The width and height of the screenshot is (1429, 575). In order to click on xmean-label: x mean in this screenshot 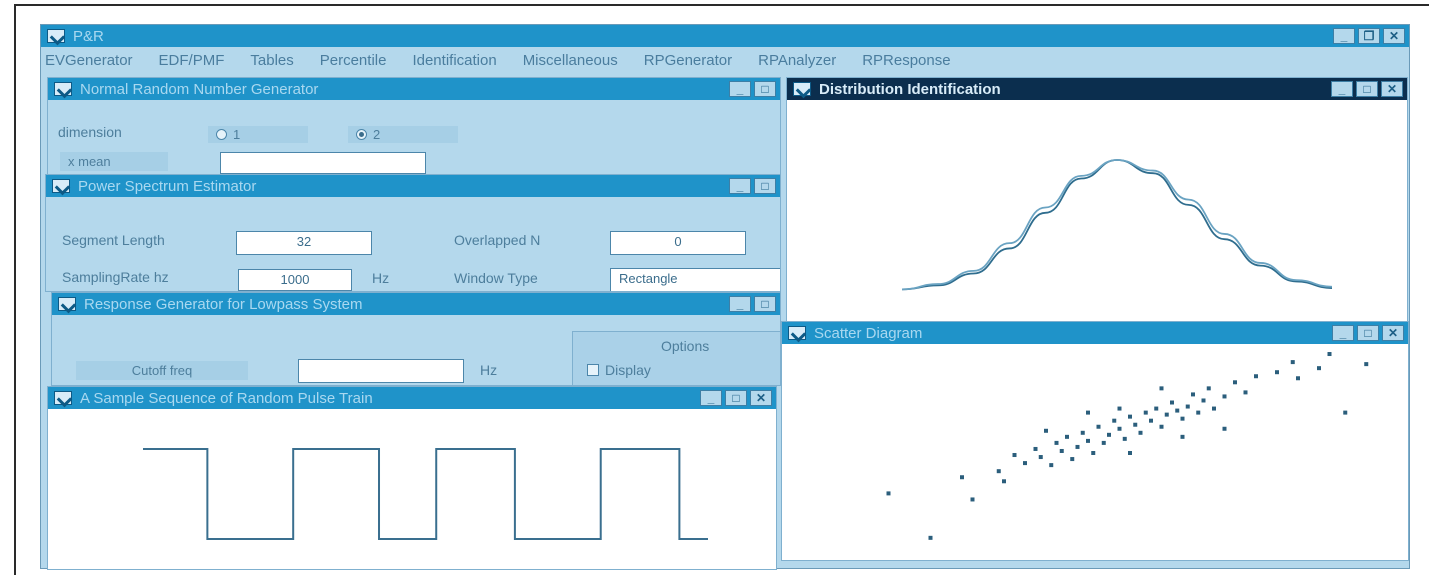, I will do `click(114, 161)`.